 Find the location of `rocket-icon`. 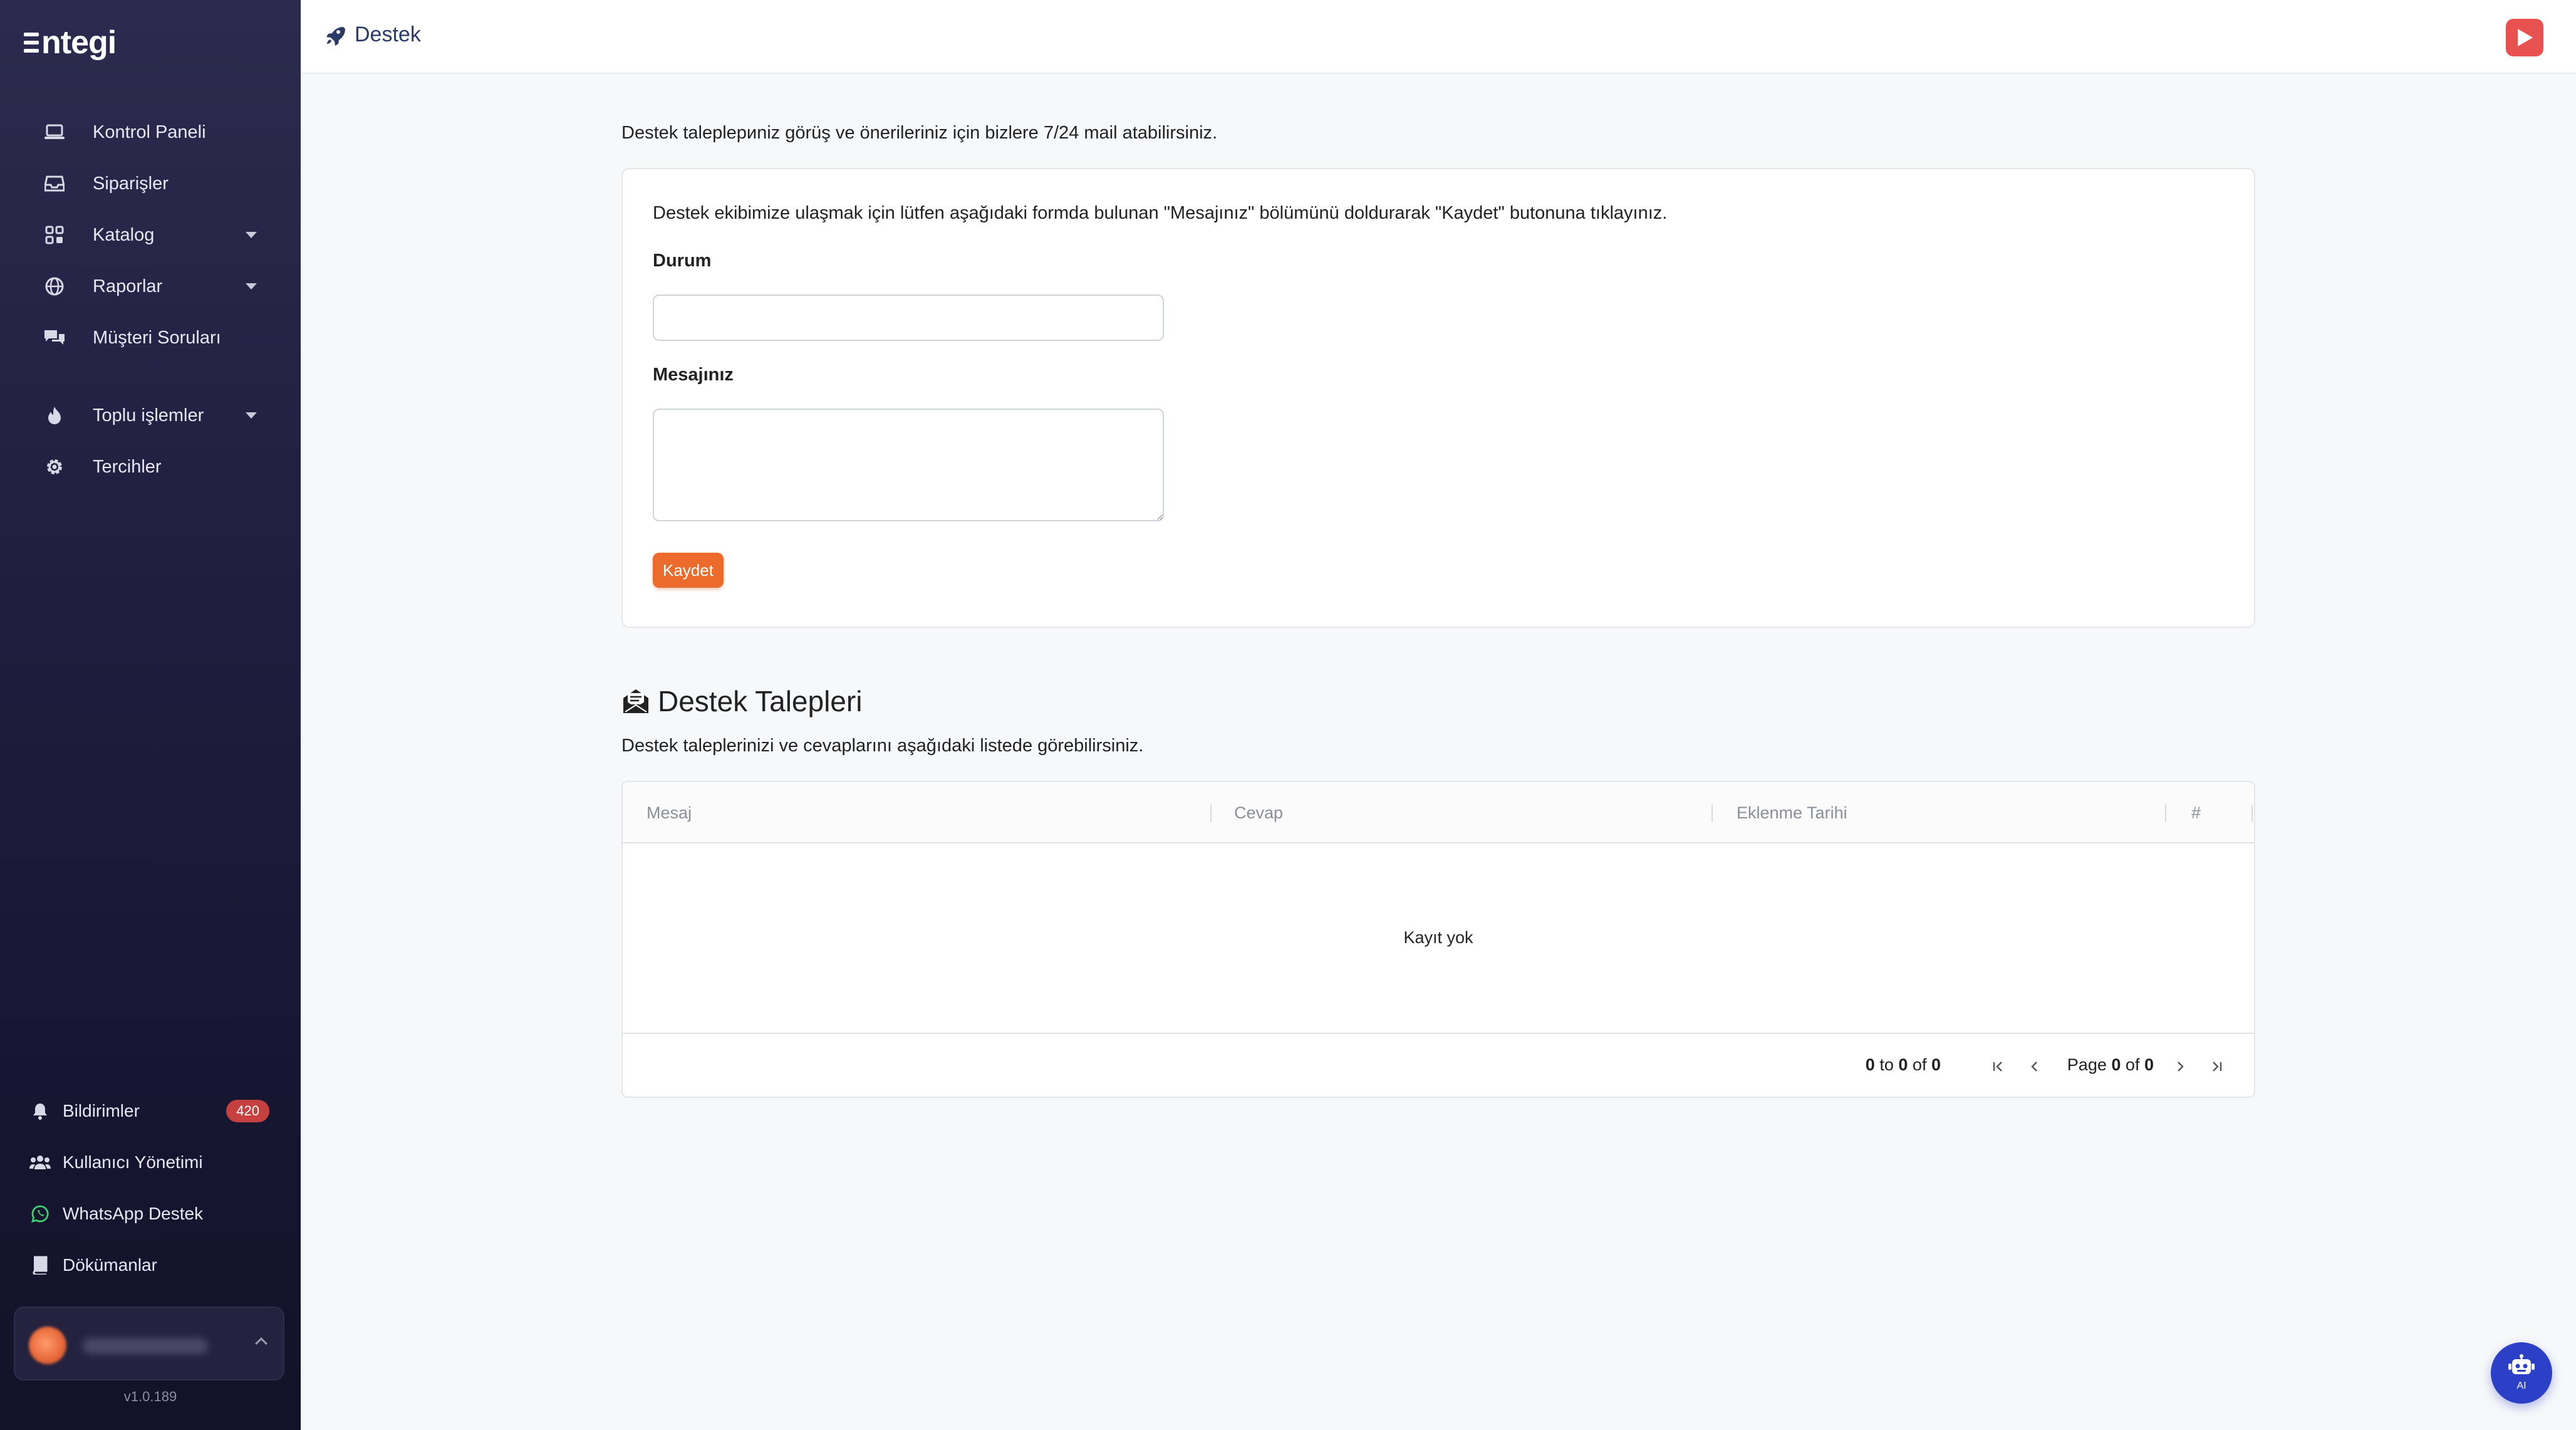

rocket-icon is located at coordinates (335, 36).